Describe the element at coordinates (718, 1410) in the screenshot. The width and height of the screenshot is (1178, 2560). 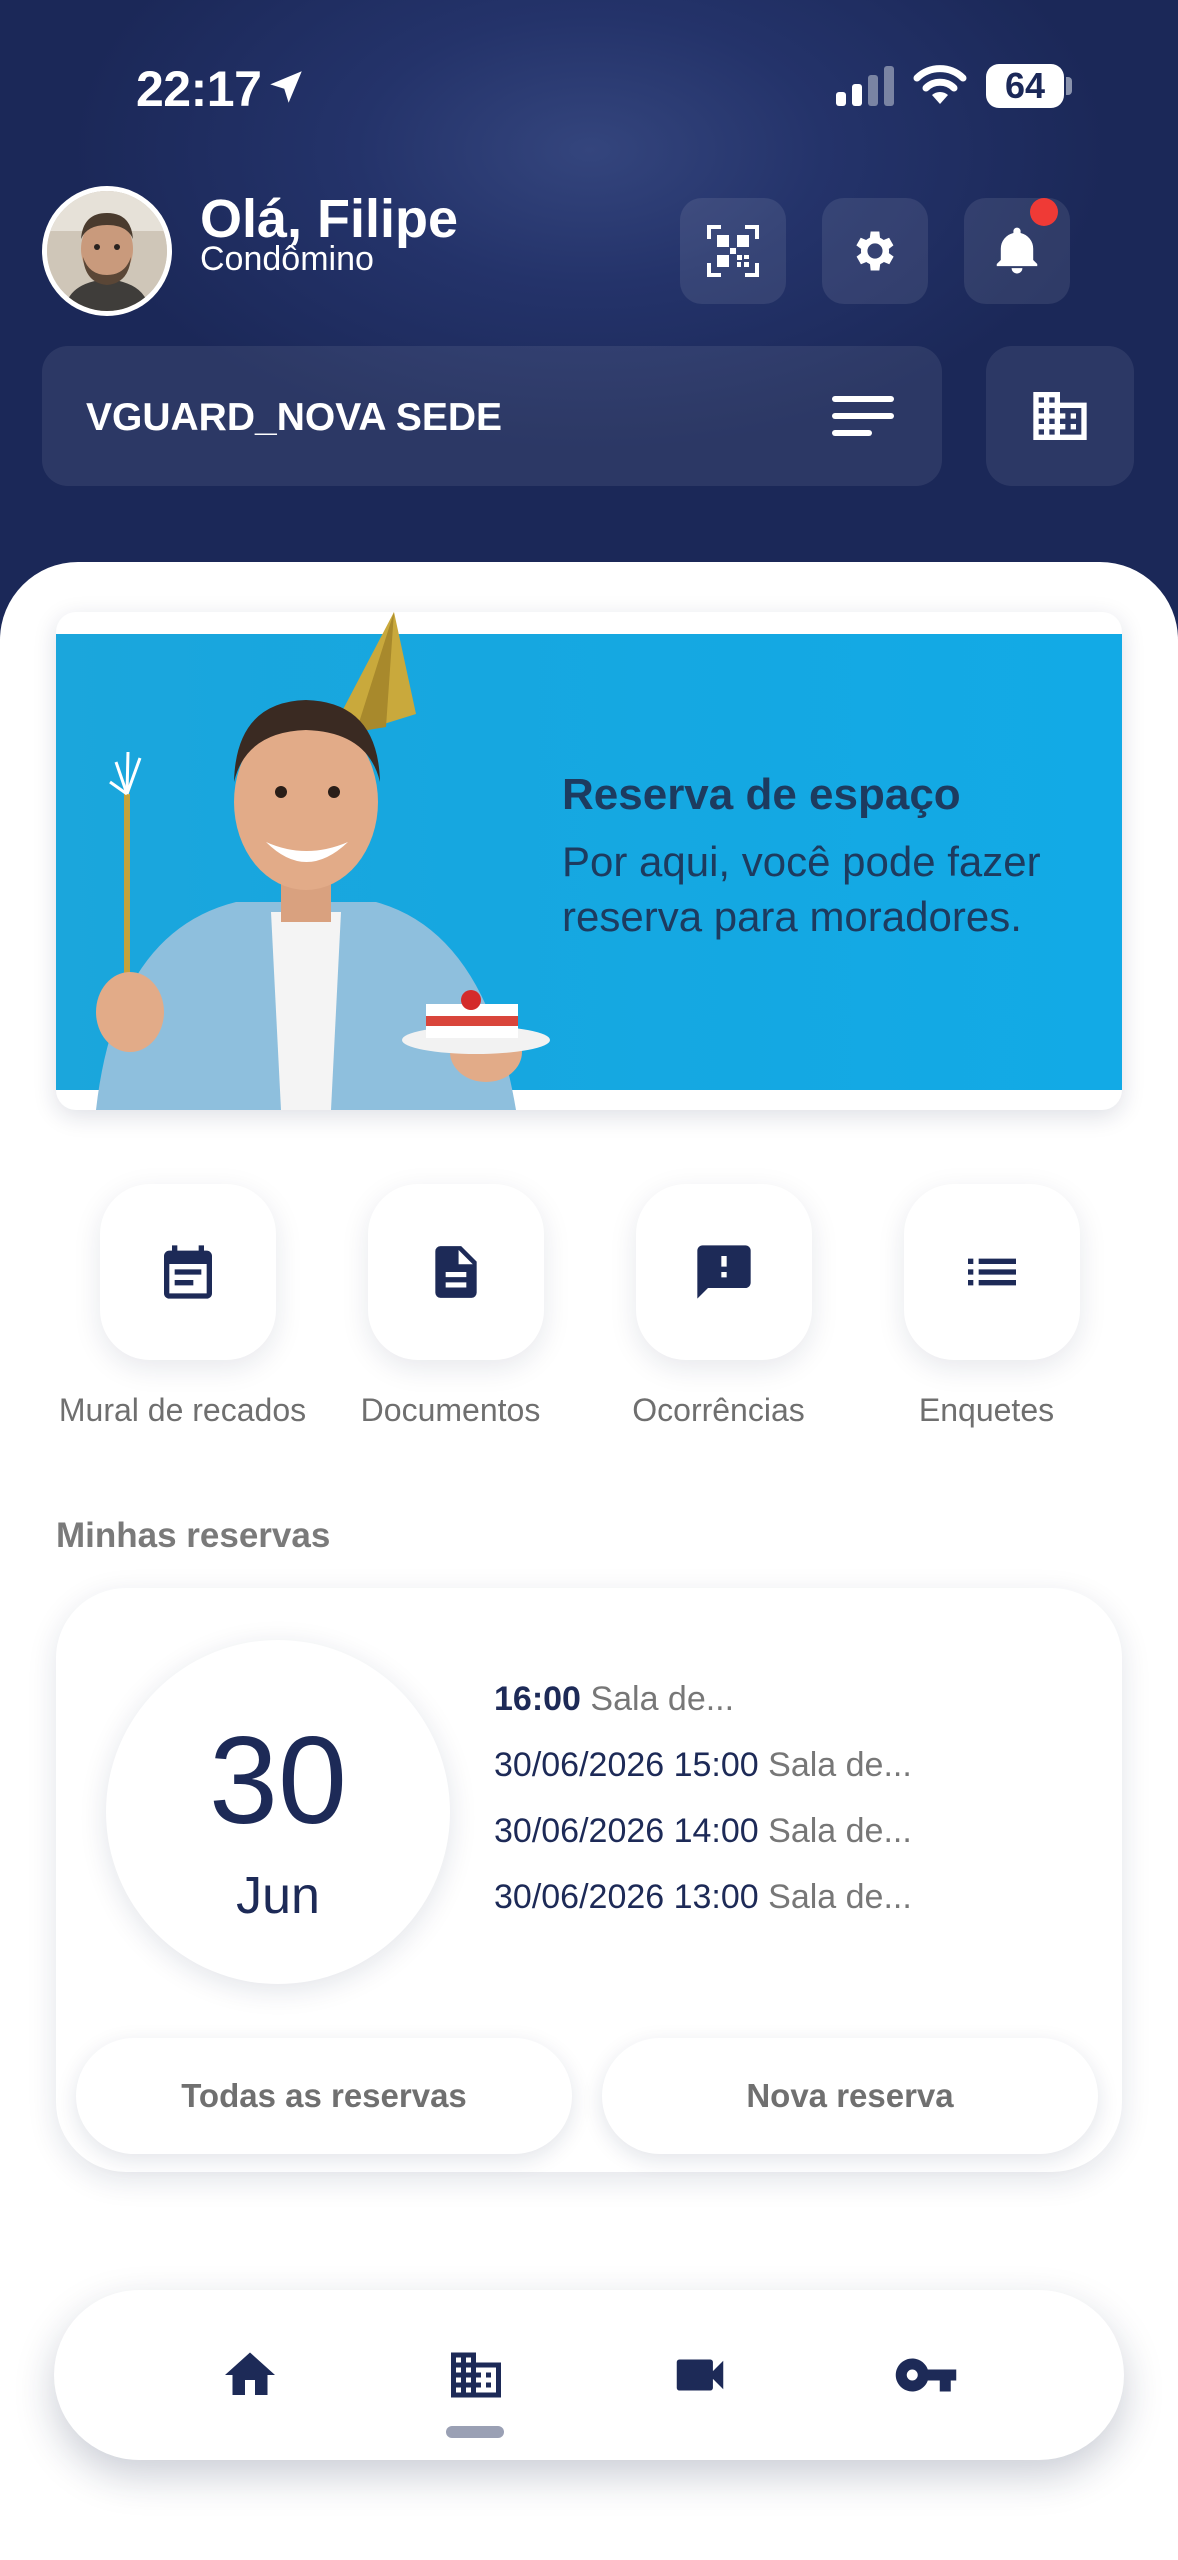
I see `quick-action-label: Ocorrências` at that location.